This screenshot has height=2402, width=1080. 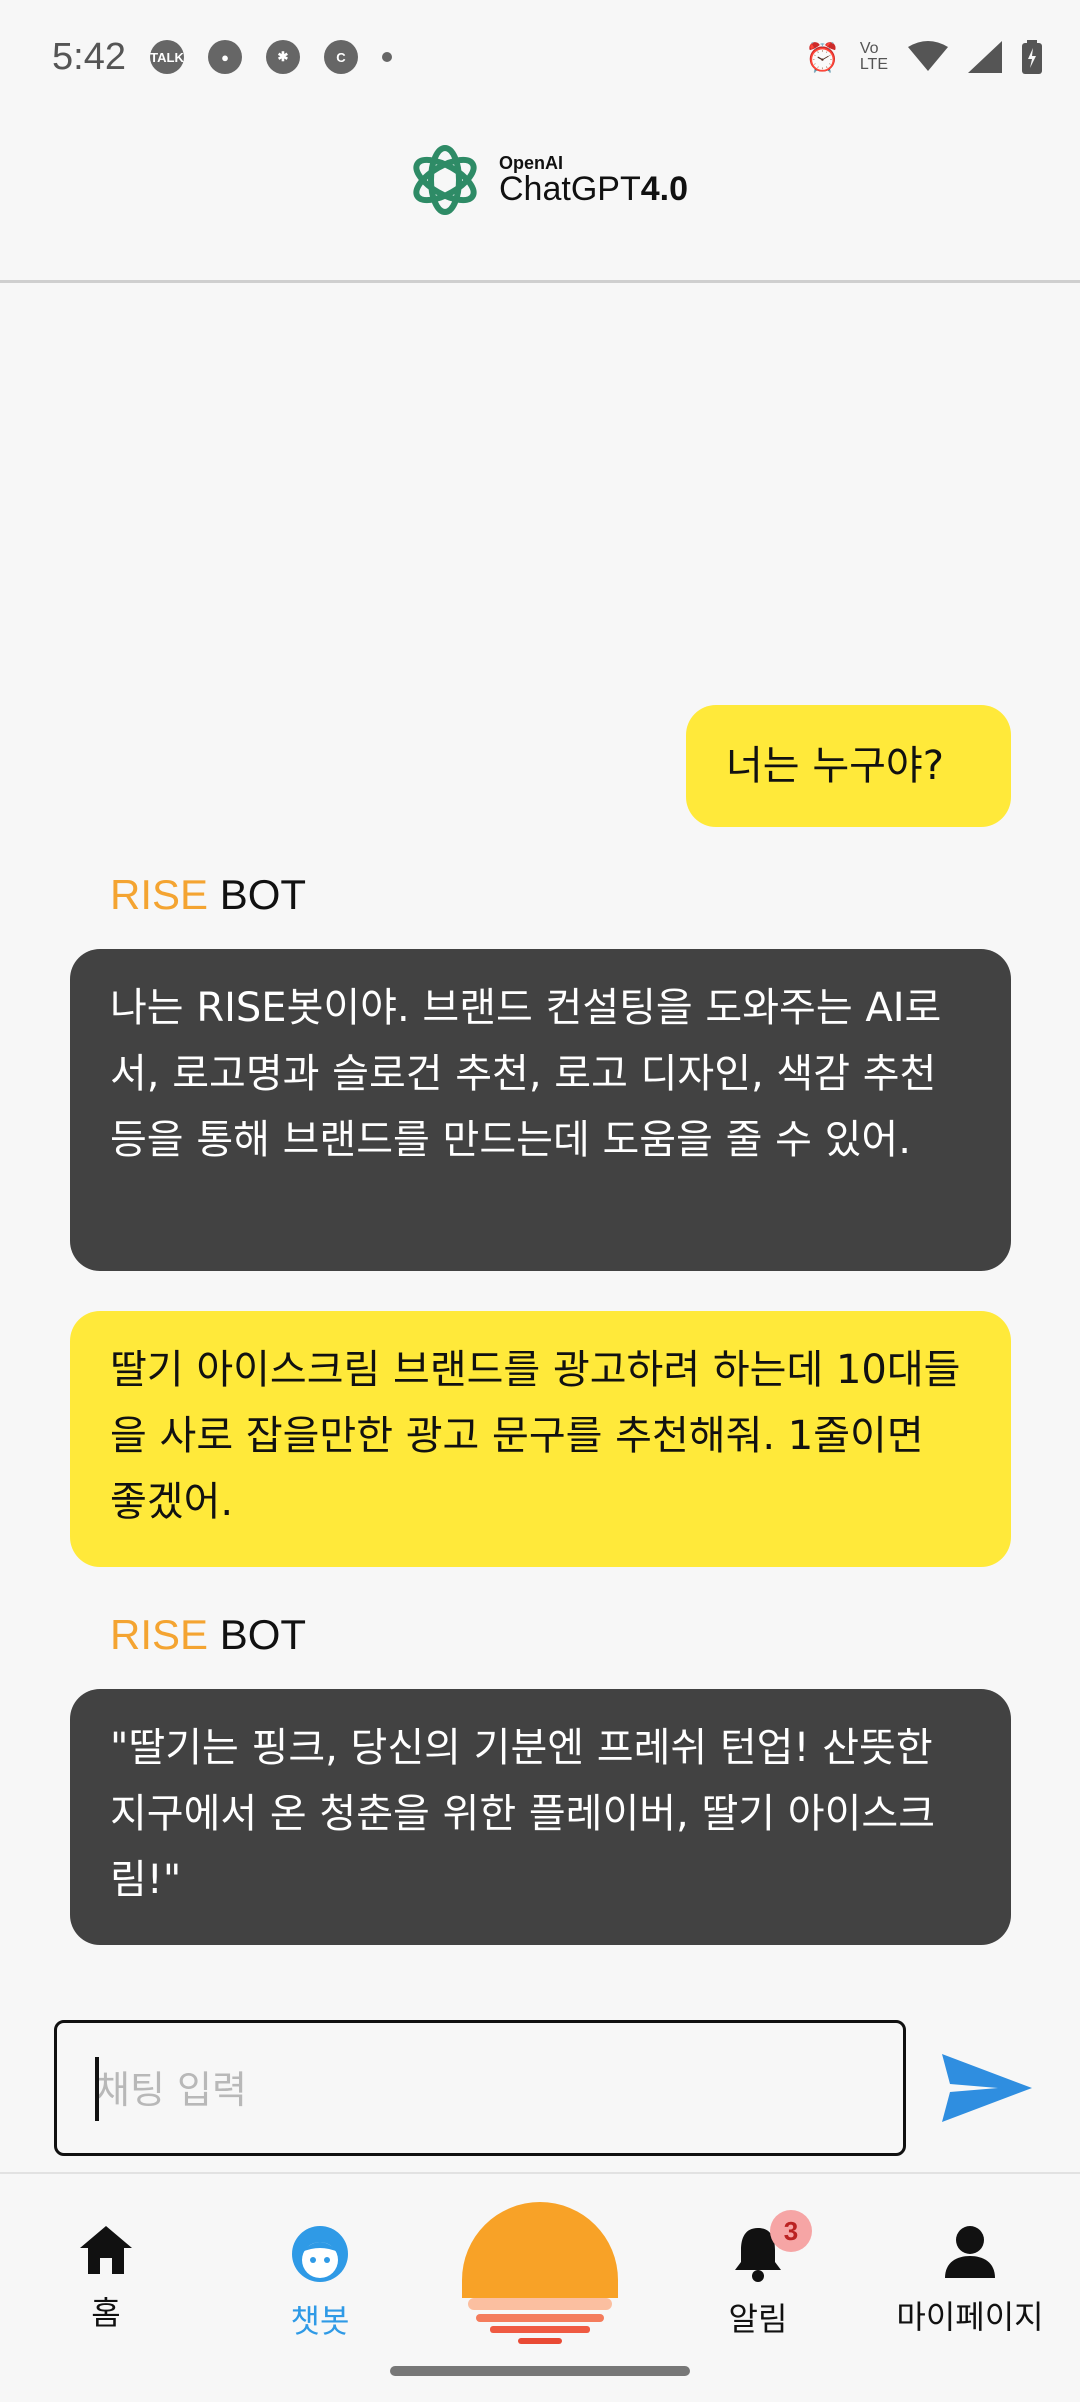 I want to click on system-icons: ⏰ Vo LTE, so click(x=923, y=57).